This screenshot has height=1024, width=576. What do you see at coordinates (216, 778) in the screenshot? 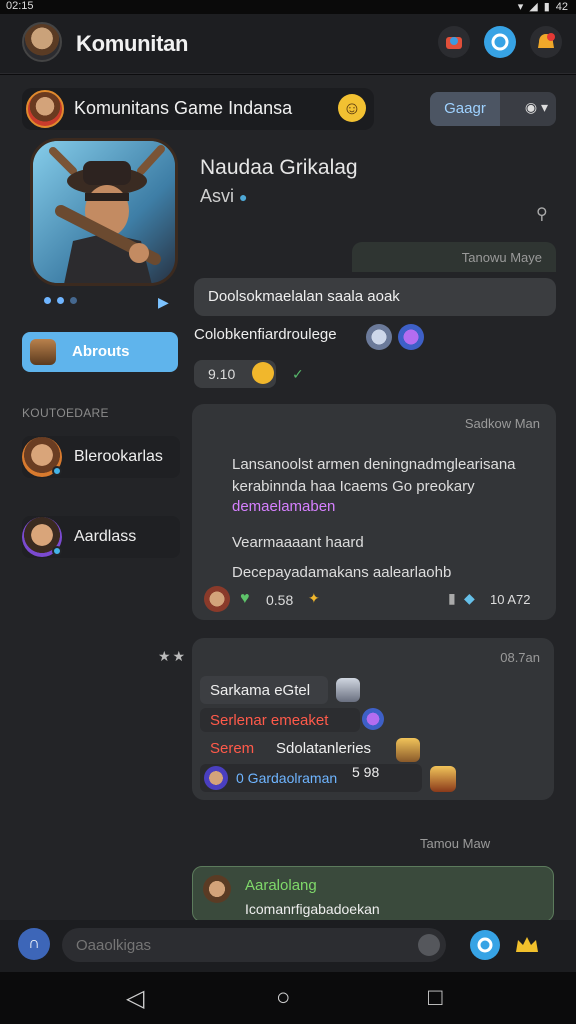
I see `mention-avatar` at bounding box center [216, 778].